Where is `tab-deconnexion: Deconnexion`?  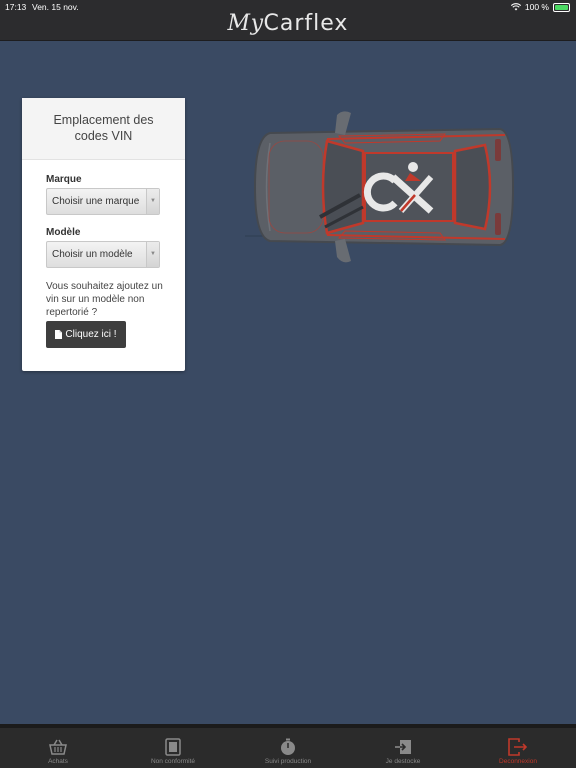
tab-deconnexion: Deconnexion is located at coordinates (518, 750).